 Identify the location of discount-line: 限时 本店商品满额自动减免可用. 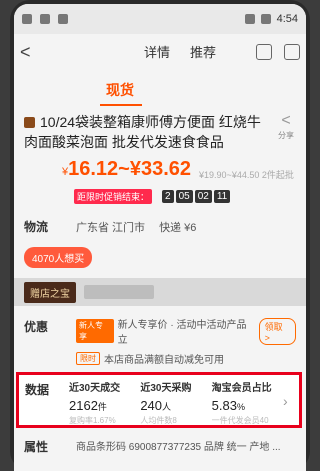
(186, 358).